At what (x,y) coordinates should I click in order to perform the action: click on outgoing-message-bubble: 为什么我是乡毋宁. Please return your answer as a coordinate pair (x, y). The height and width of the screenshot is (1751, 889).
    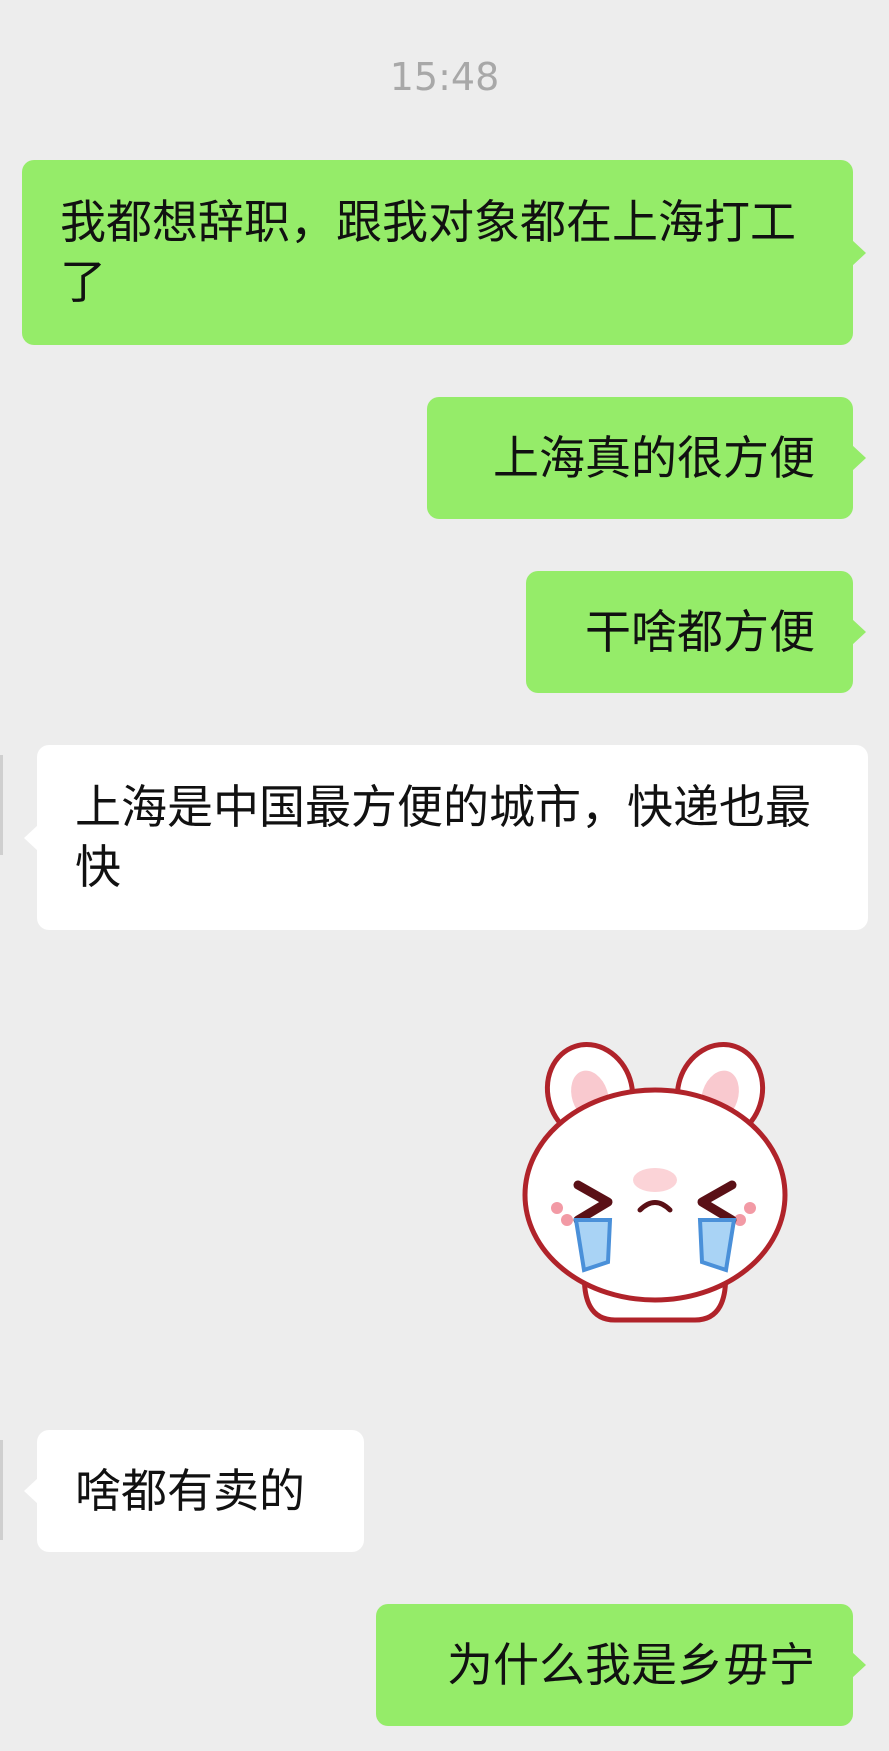
    Looking at the image, I should click on (621, 1665).